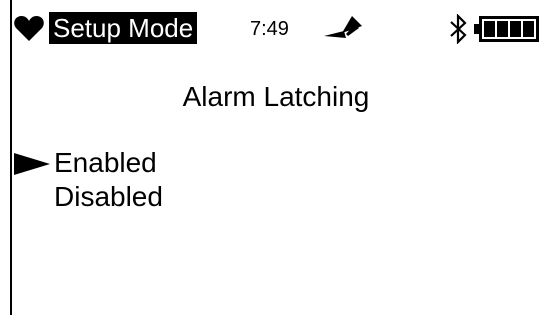 Image resolution: width=540 pixels, height=315 pixels. I want to click on setup-mode-badge: Setup Mode, so click(123, 28).